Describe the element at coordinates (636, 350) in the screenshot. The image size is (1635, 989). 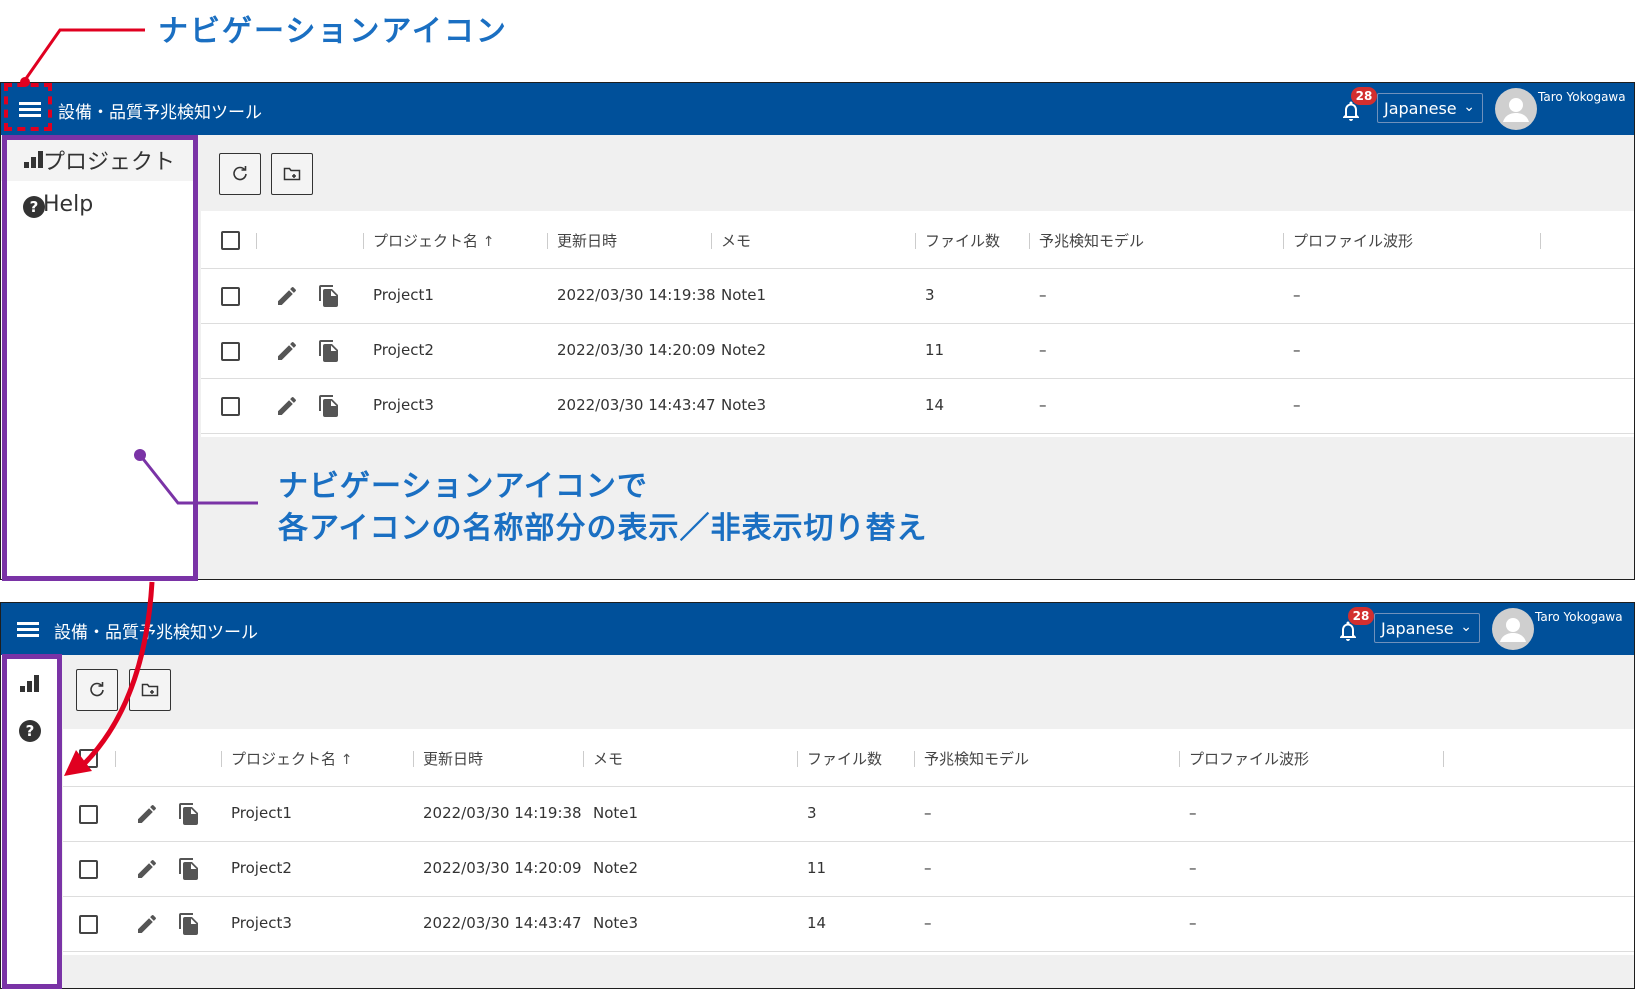
I see `cell-updated: 2022/03/30 14:20:09` at that location.